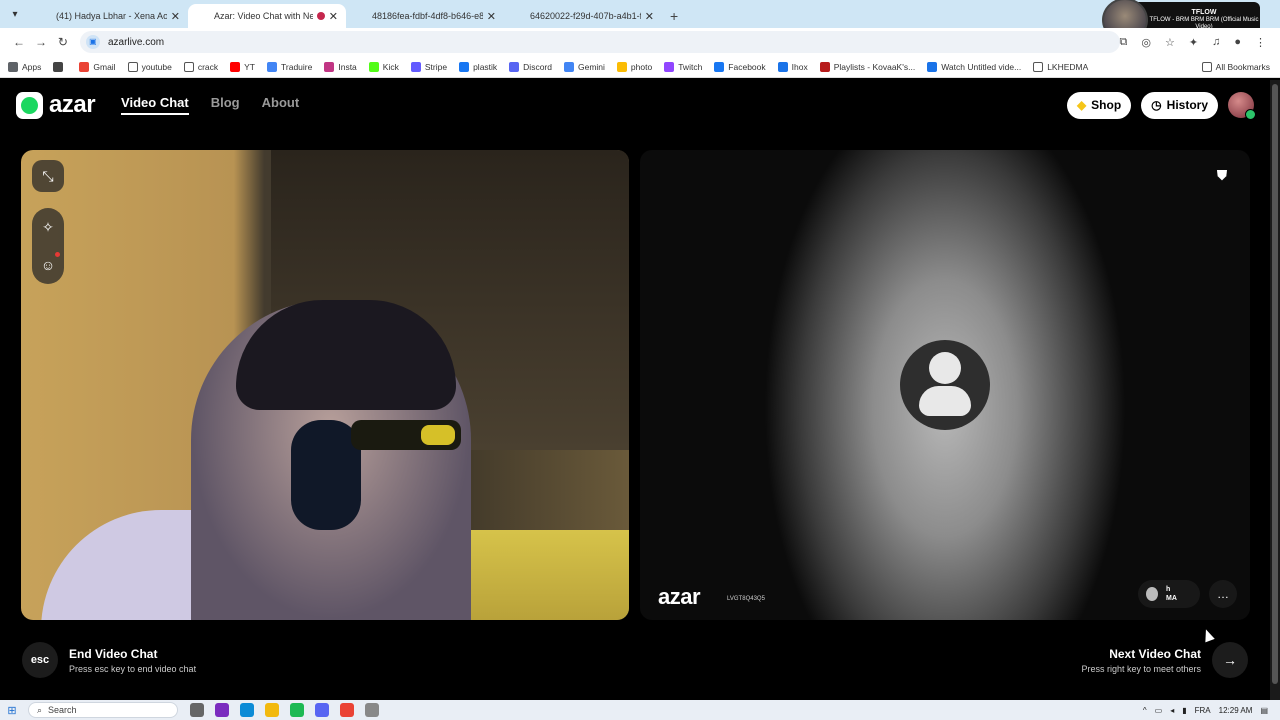  What do you see at coordinates (1170, 42) in the screenshot?
I see `star-icon: ☆` at bounding box center [1170, 42].